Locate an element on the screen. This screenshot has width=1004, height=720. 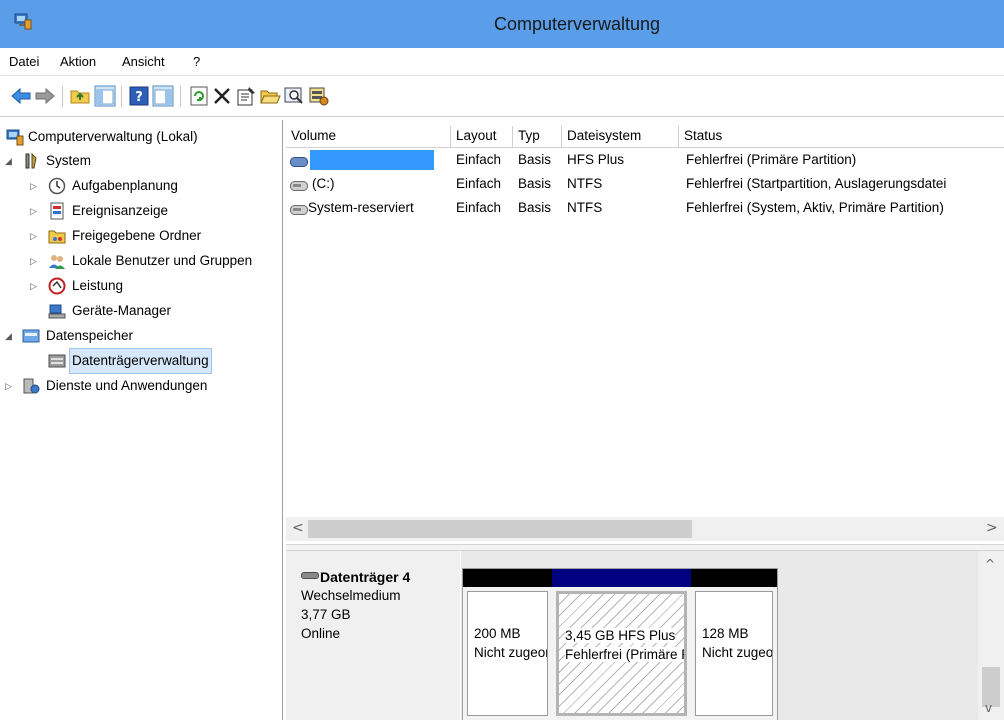
partition-unallocated-2: 128 MB Nicht zugeordnet is located at coordinates (734, 644).